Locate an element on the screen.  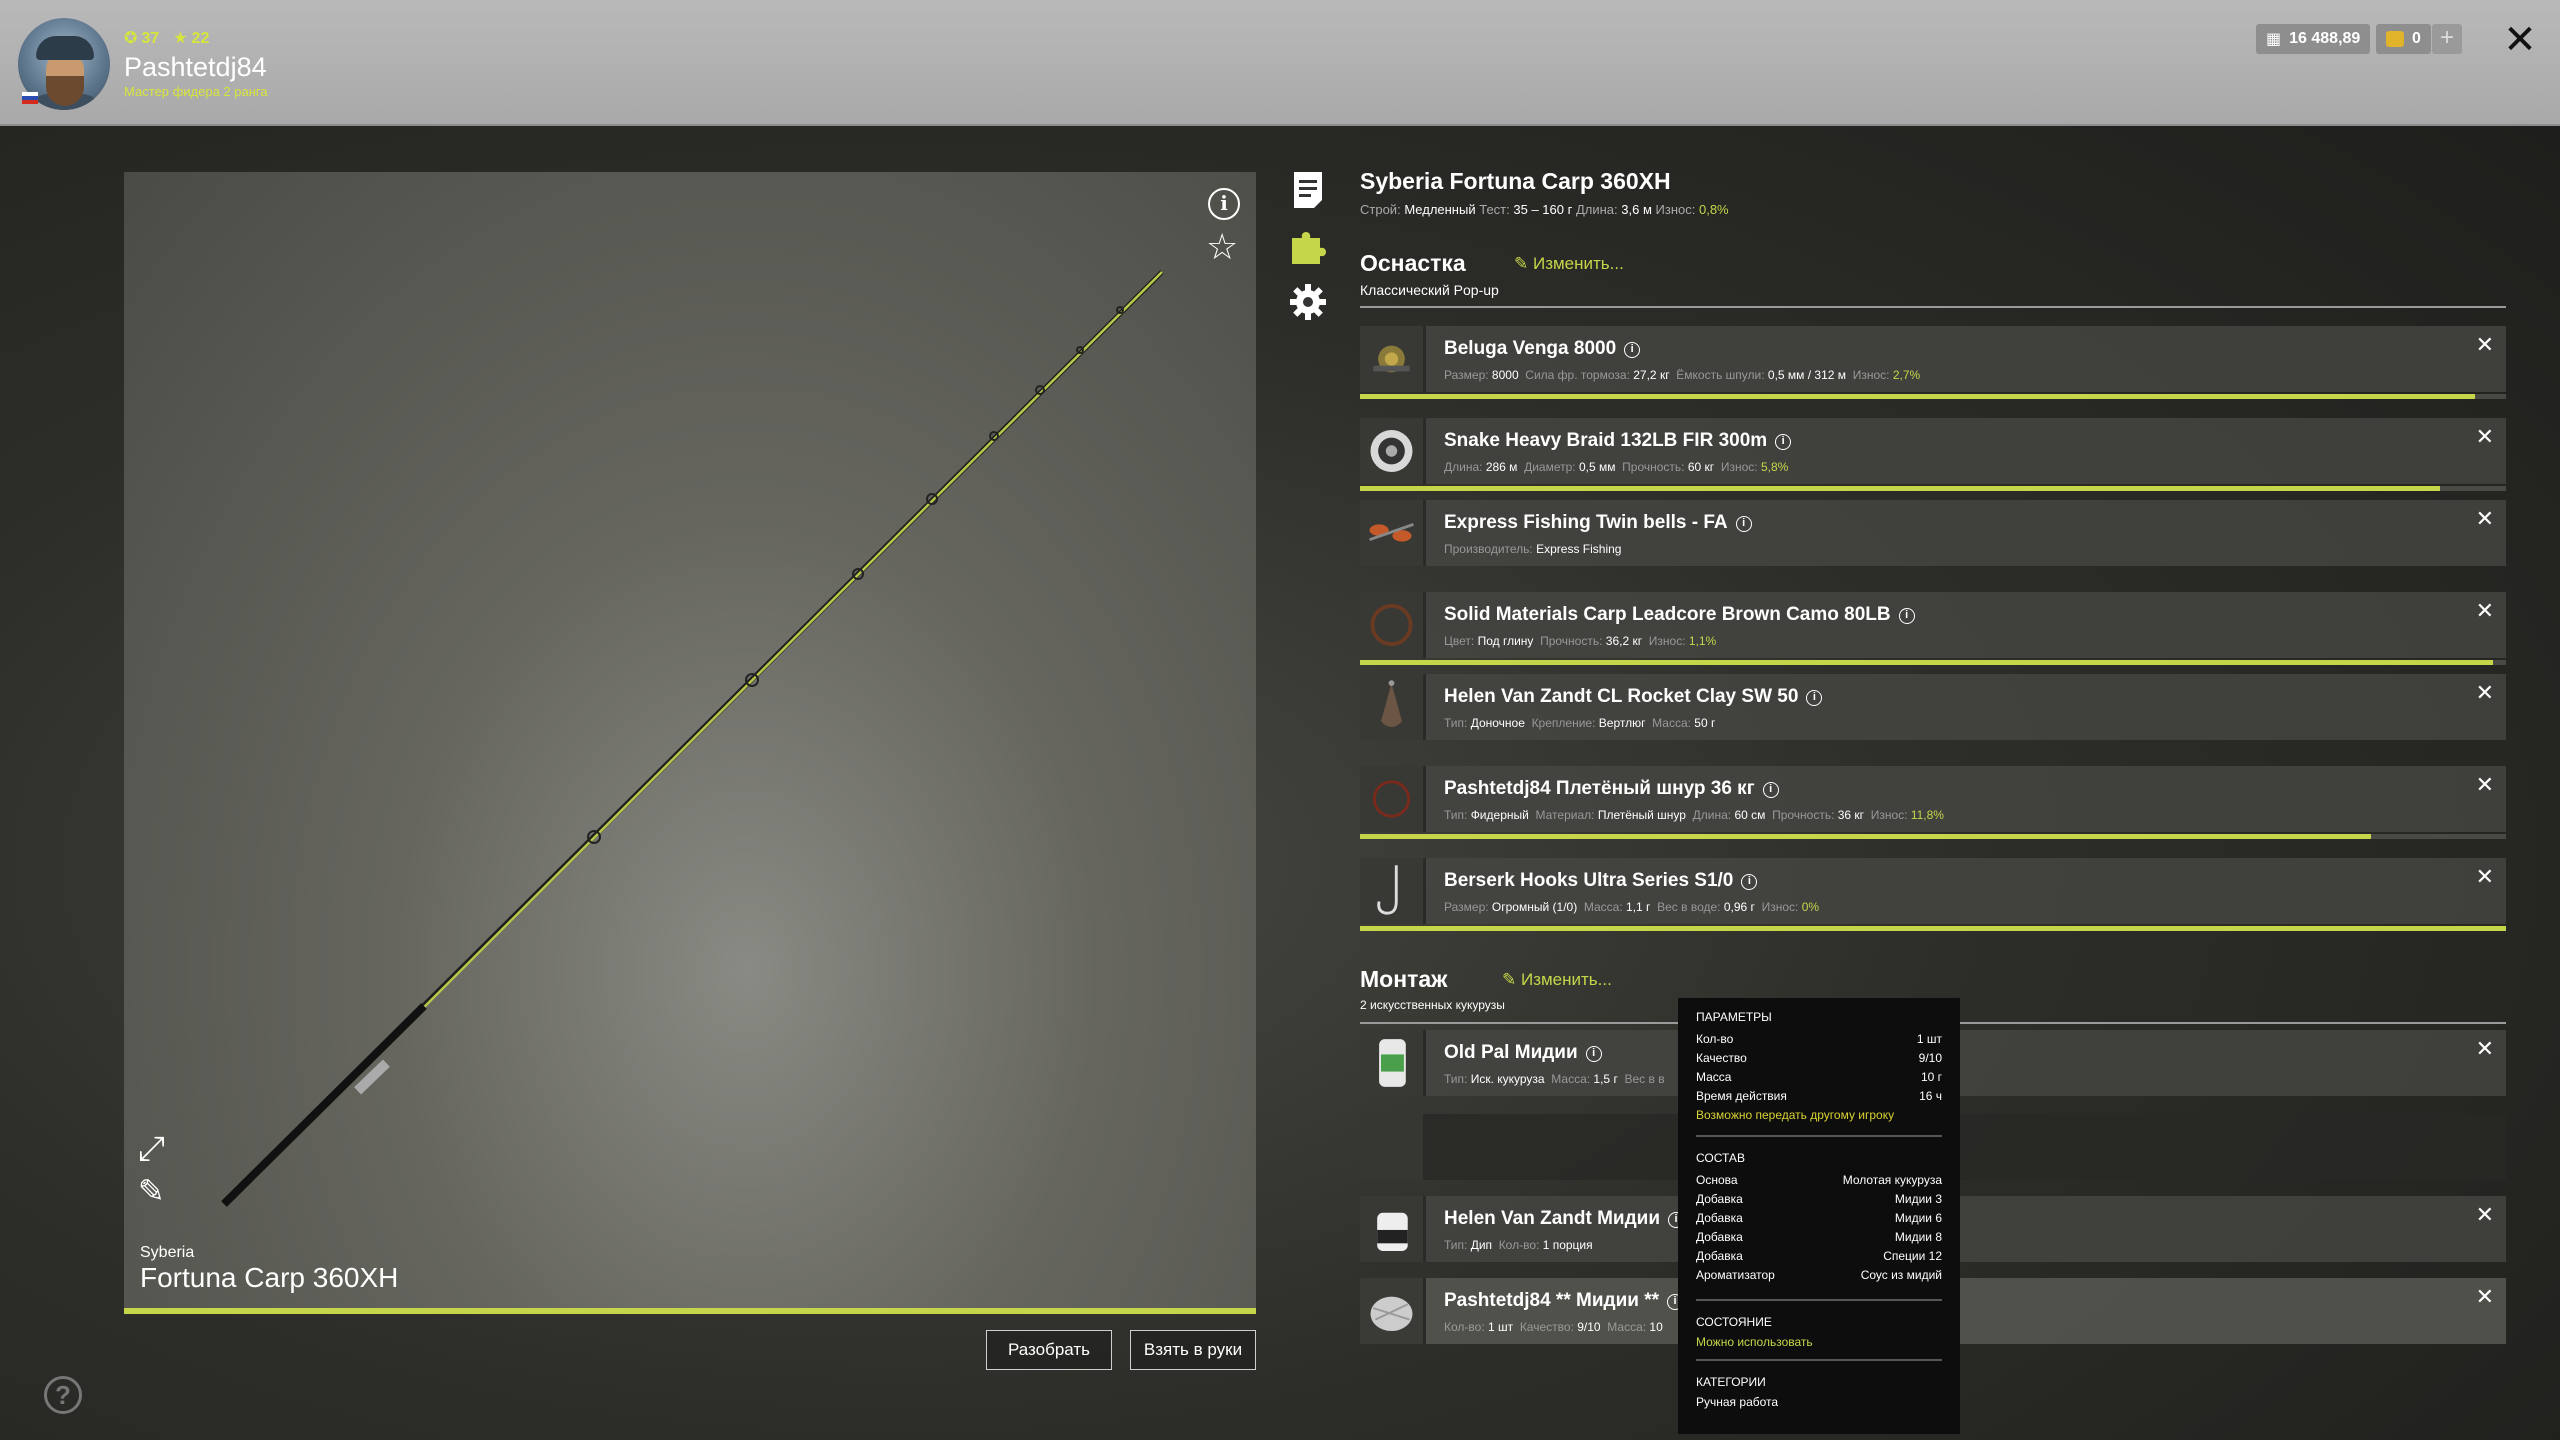
tooltip-composition-row: Добавка Мидии 3 is located at coordinates (1819, 1199).